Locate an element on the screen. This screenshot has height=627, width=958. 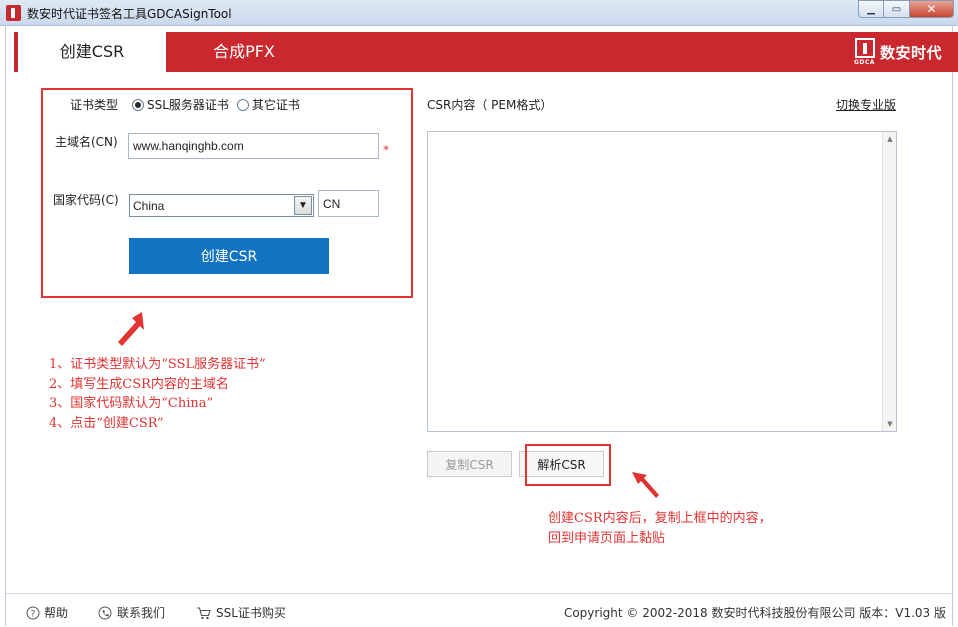
phone-icon is located at coordinates (105, 612).